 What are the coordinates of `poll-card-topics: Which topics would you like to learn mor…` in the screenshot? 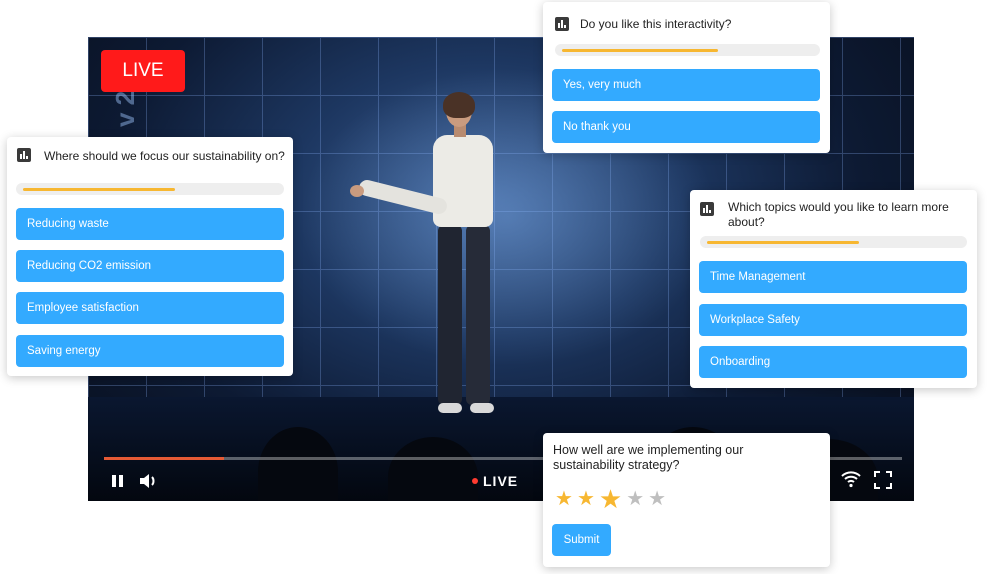 It's located at (833, 289).